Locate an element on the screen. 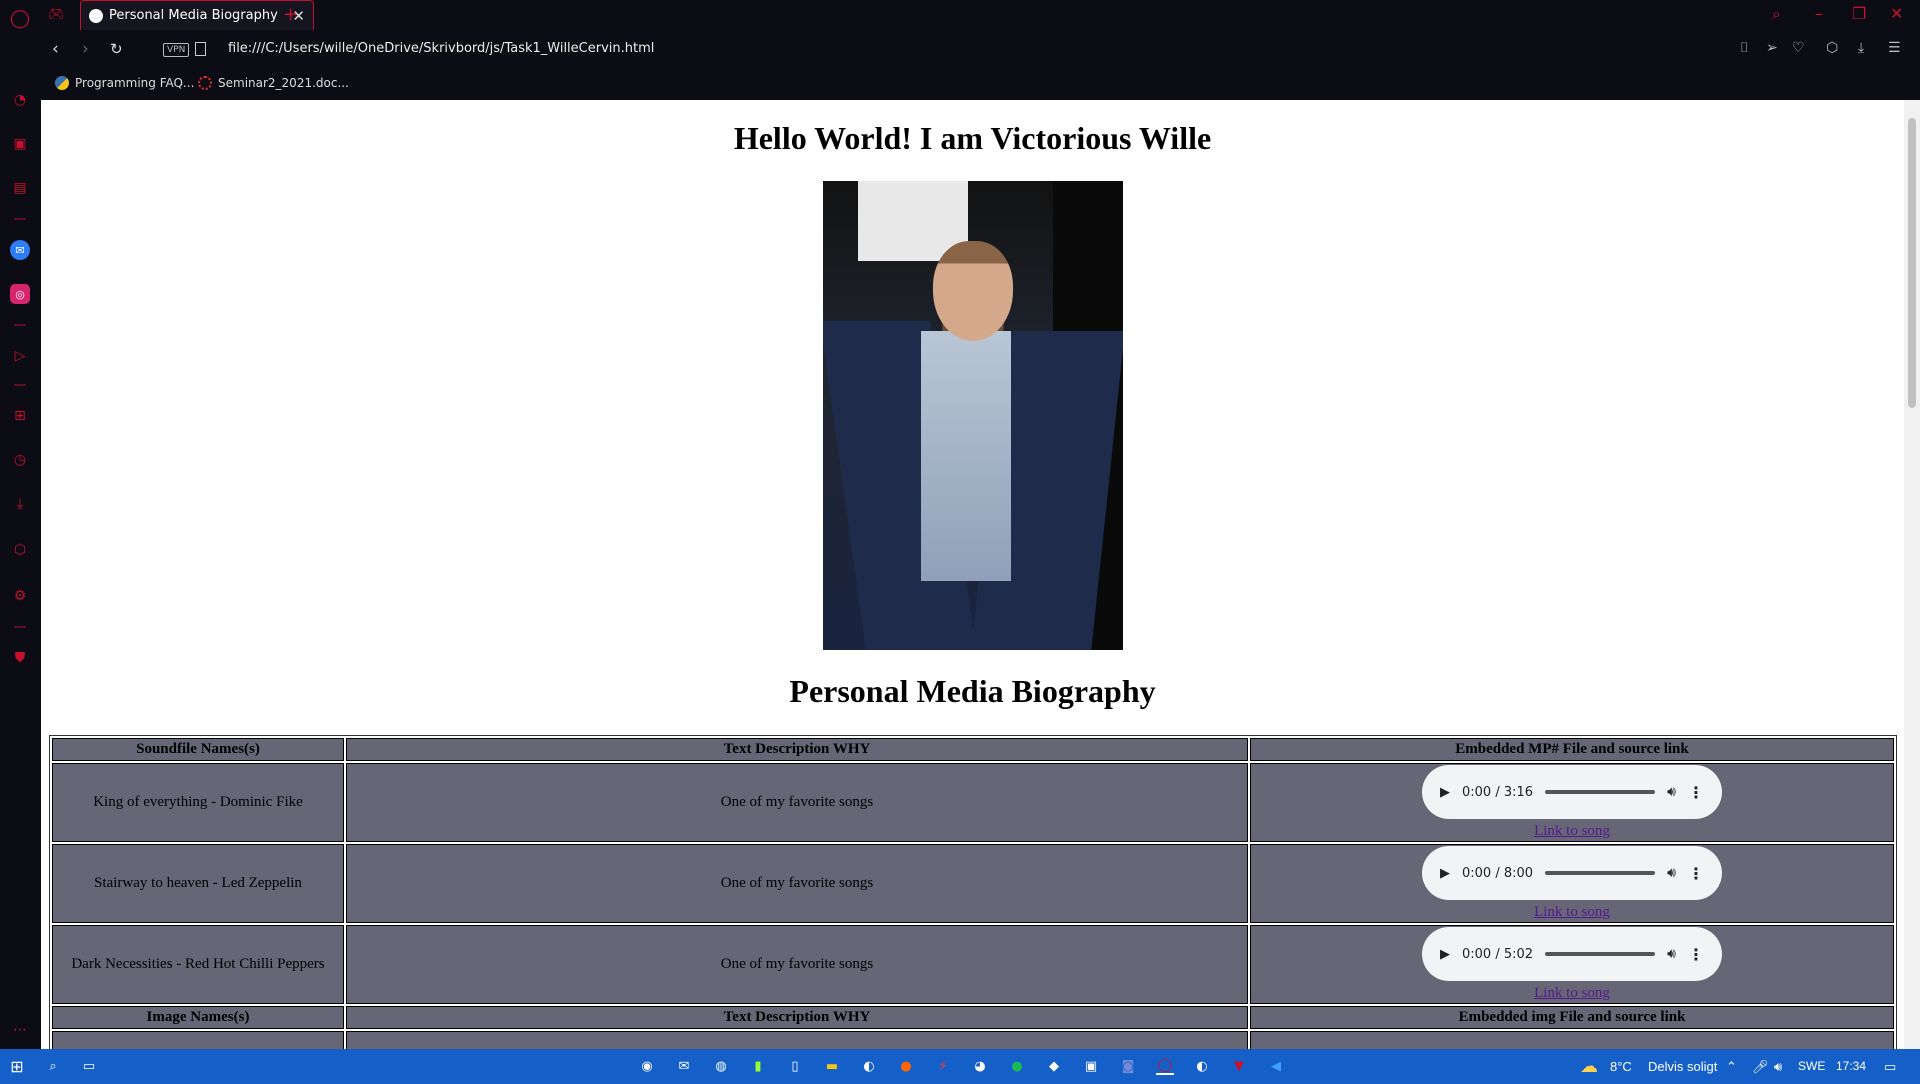  forward-icon: › is located at coordinates (85, 49).